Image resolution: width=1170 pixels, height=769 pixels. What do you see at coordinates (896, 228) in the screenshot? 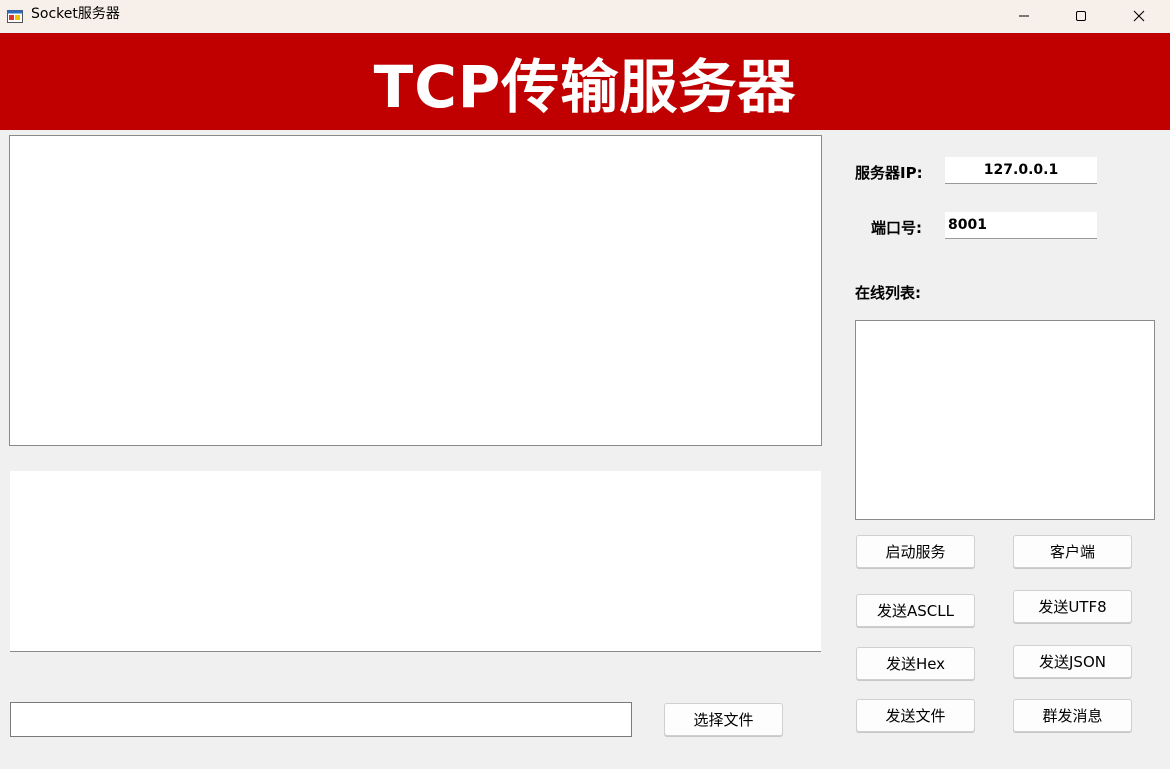
I see `port-label: 端口号:` at bounding box center [896, 228].